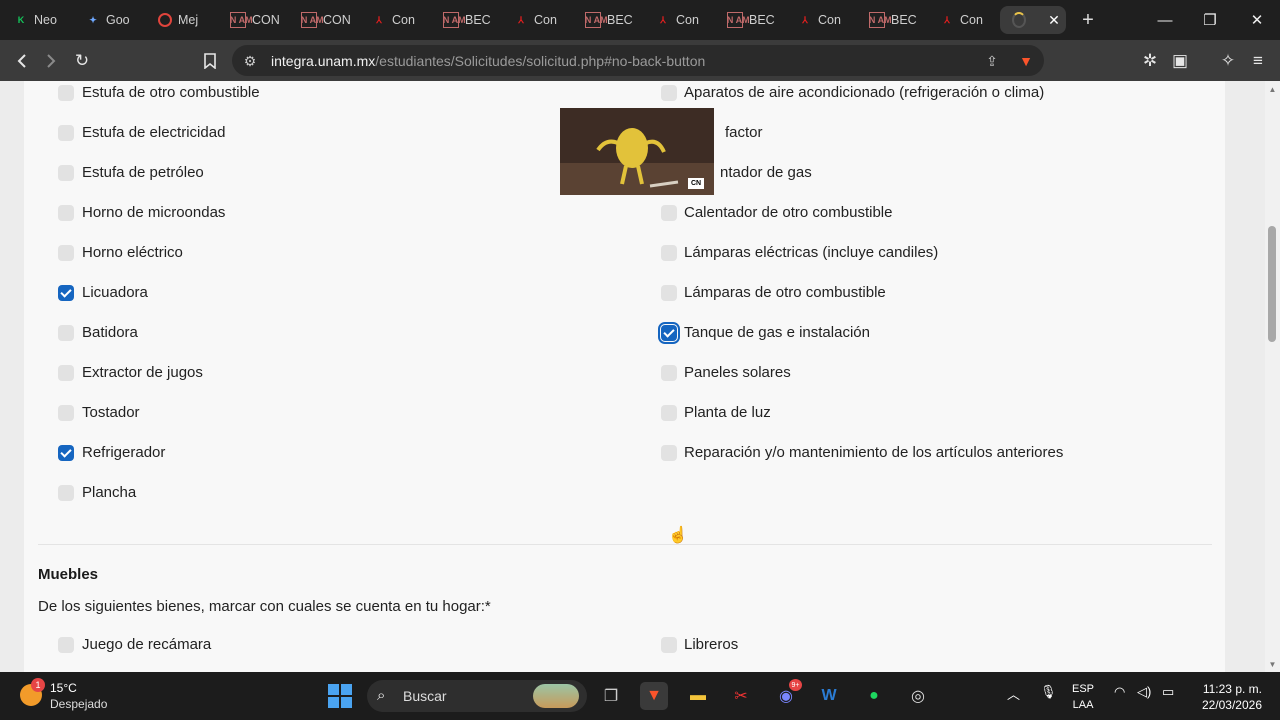 Image resolution: width=1280 pixels, height=720 pixels. I want to click on tab-pdf-4: ⅄ Con, so click(826, 20).